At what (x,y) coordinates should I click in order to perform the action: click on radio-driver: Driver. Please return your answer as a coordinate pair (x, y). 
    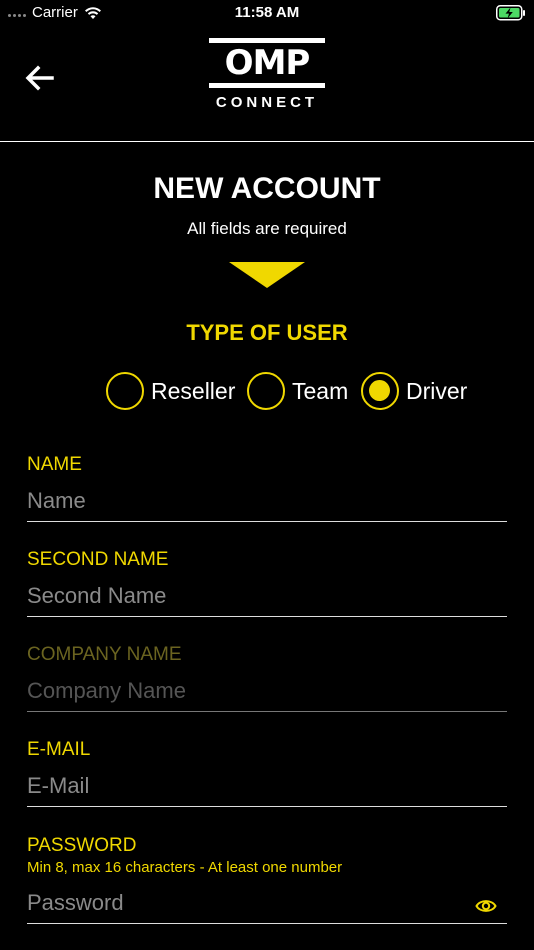
    Looking at the image, I should click on (414, 391).